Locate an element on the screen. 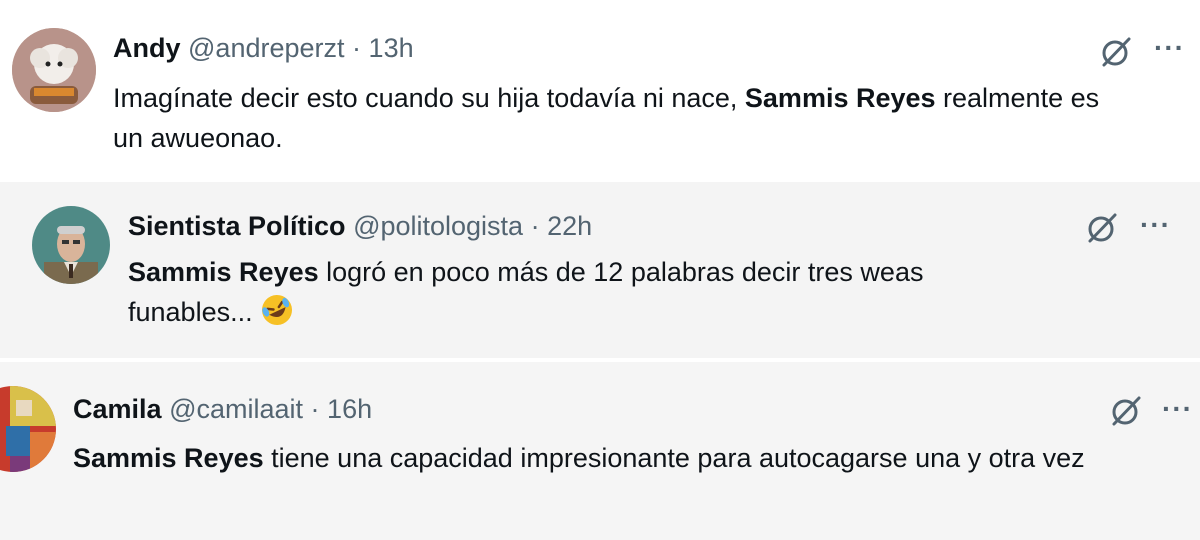  tweet-header: Sientista Político @politologista · 22h is located at coordinates (360, 226).